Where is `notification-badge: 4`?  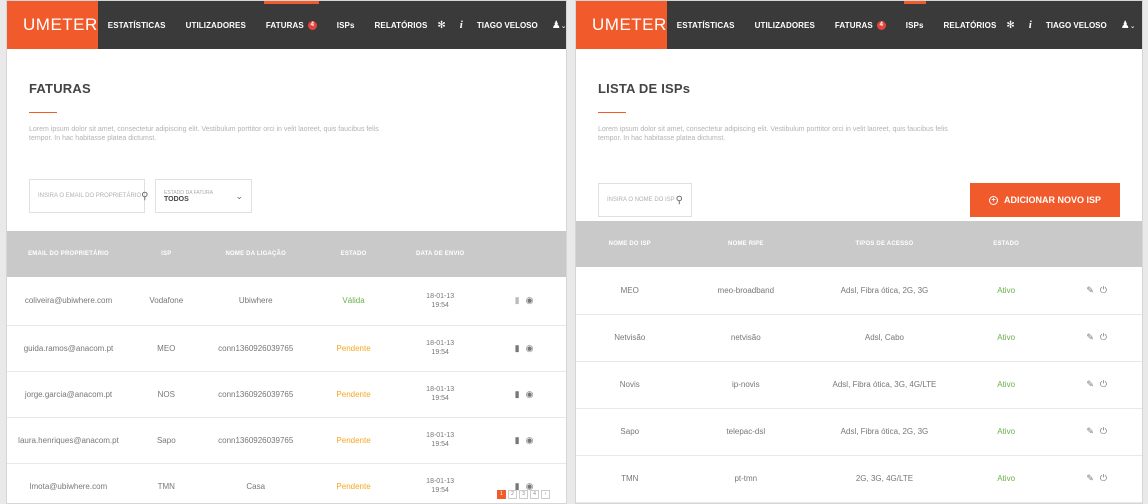 notification-badge: 4 is located at coordinates (881, 25).